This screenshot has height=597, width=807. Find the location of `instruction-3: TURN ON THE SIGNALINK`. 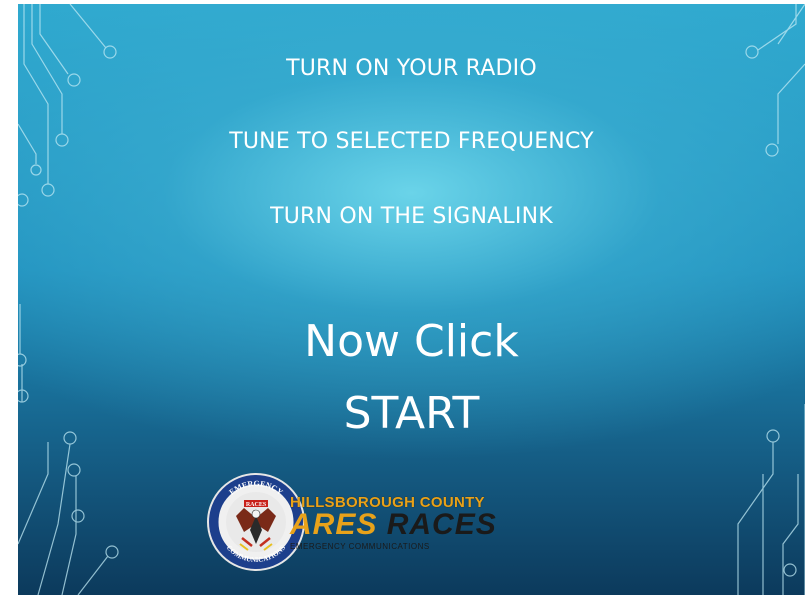

instruction-3: TURN ON THE SIGNALINK is located at coordinates (411, 216).